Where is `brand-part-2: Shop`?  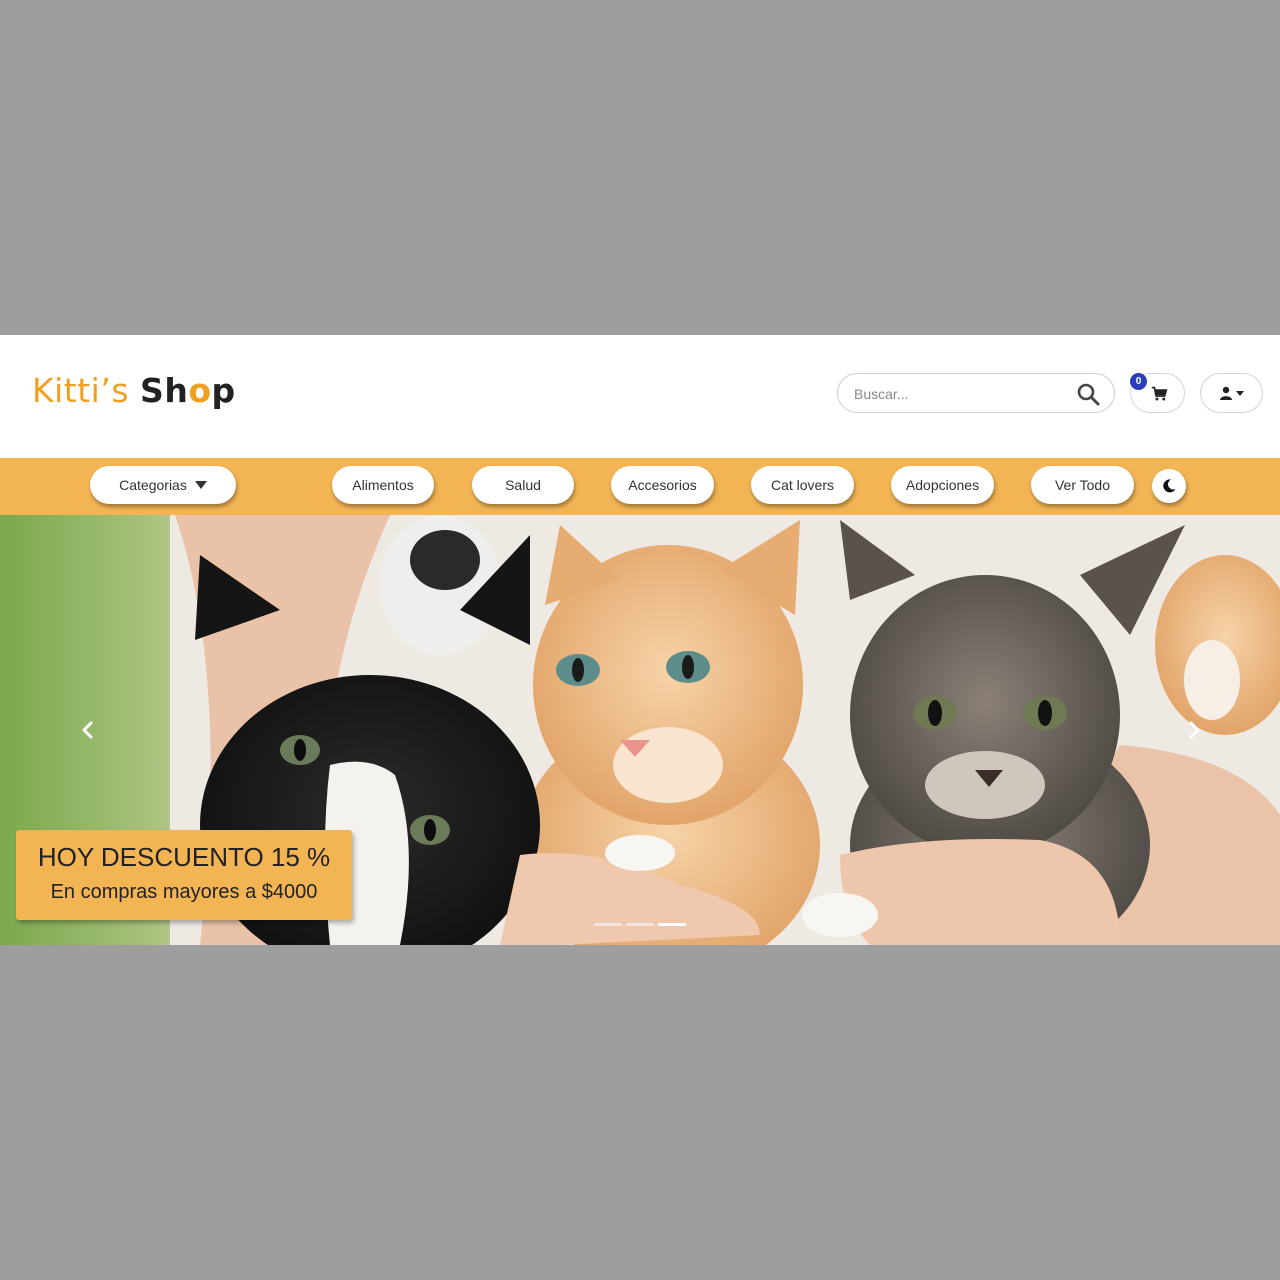
brand-part-2: Shop is located at coordinates (188, 390).